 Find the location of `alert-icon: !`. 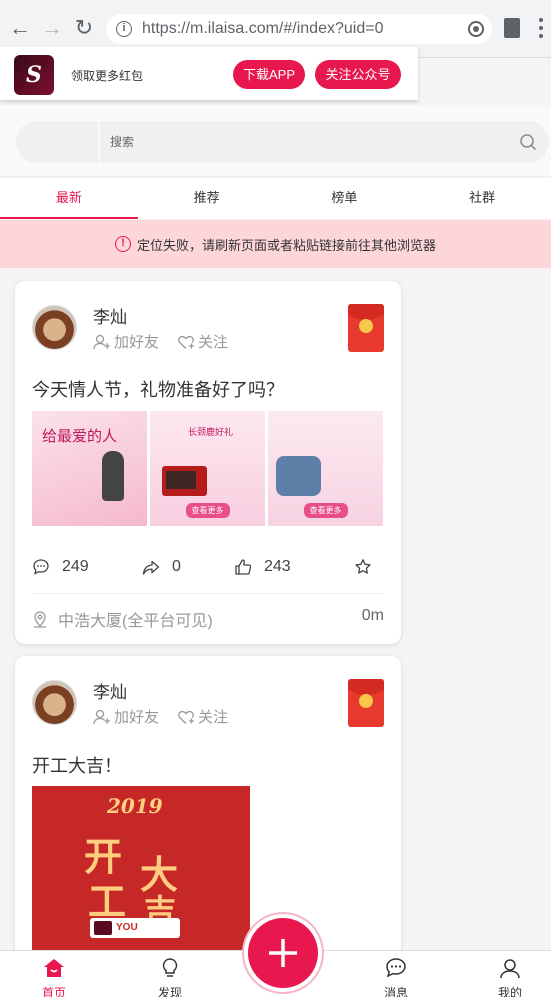

alert-icon: ! is located at coordinates (122, 244).